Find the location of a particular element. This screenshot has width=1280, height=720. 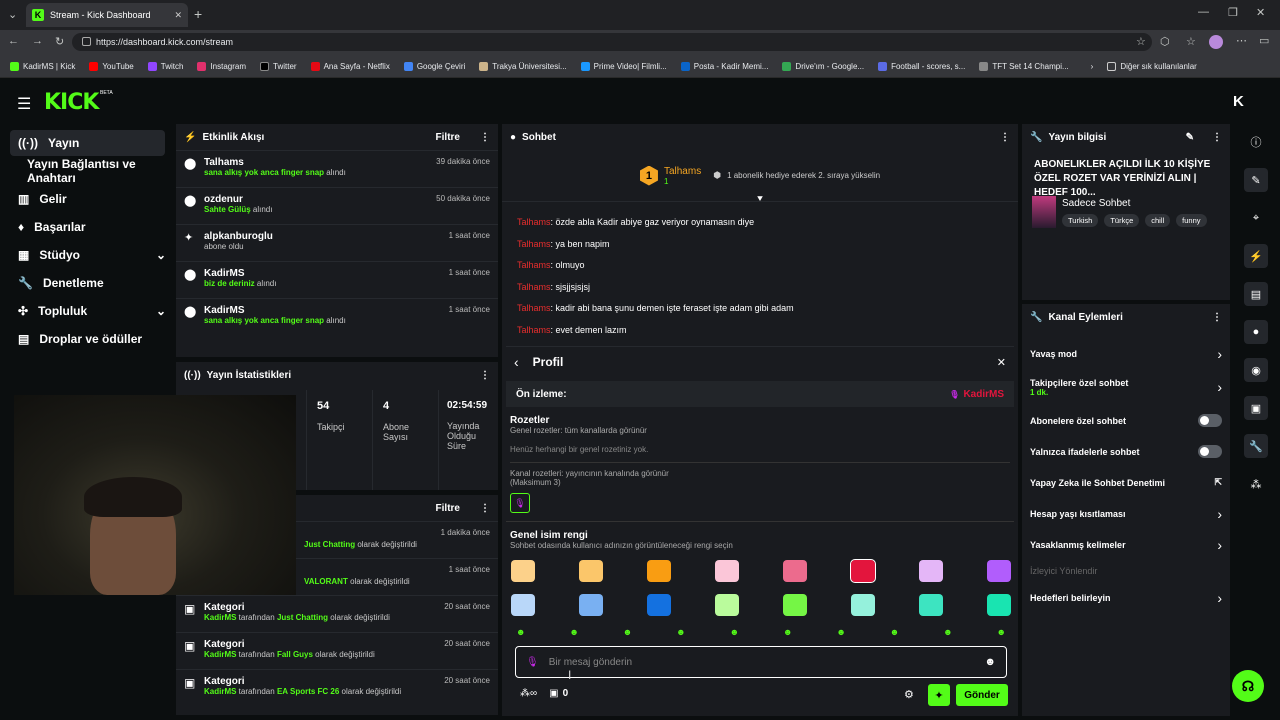

emoji-icon: ☻ is located at coordinates (990, 662).